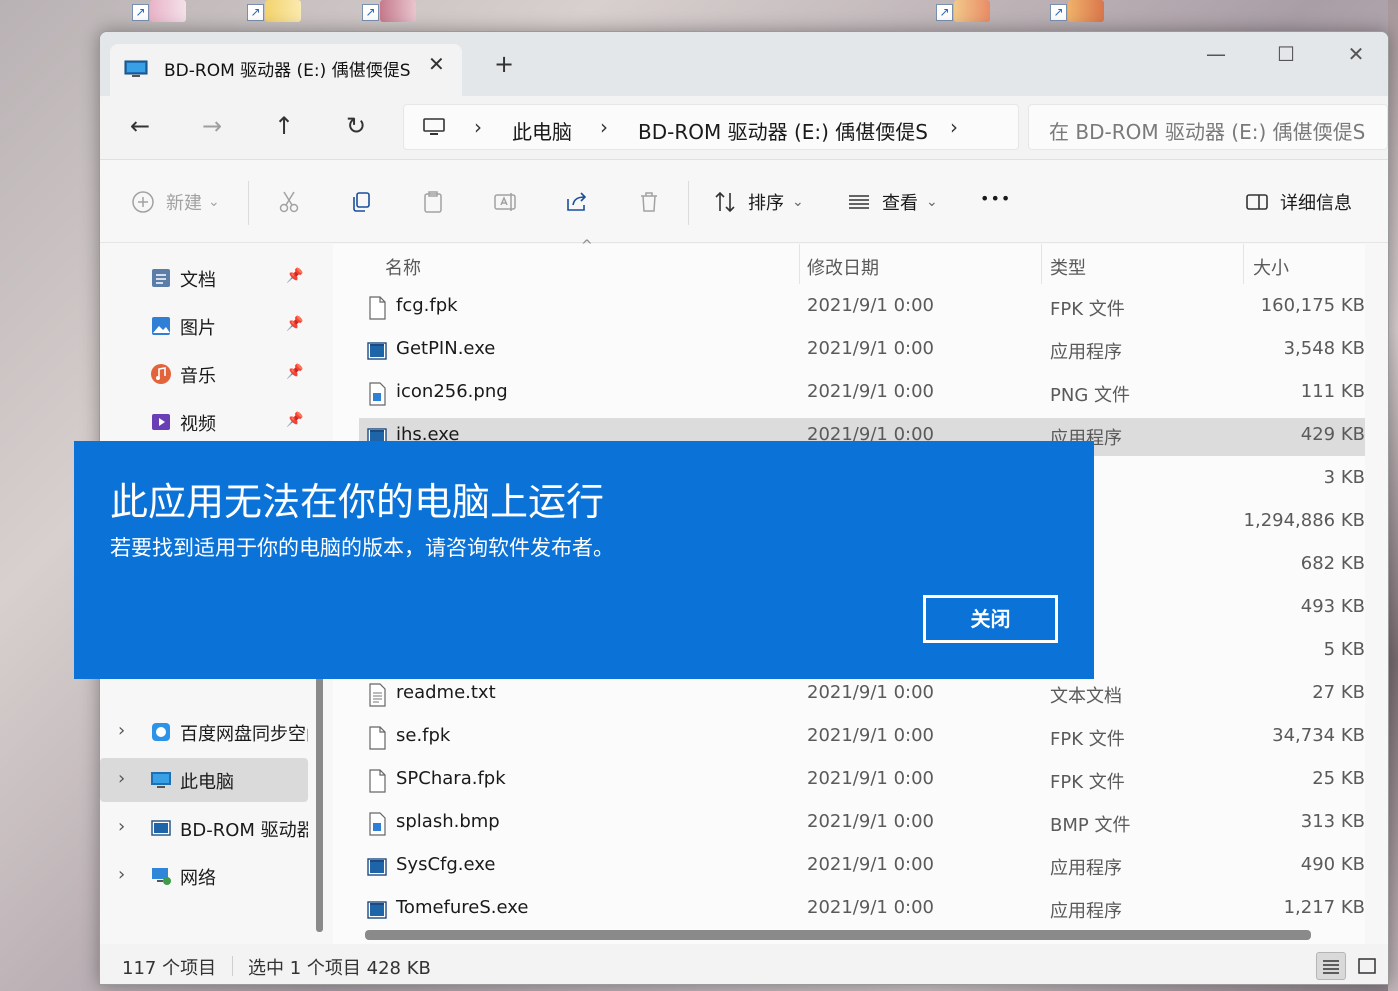  Describe the element at coordinates (1324, 348) in the screenshot. I see `file-size: 3,548 KB` at that location.